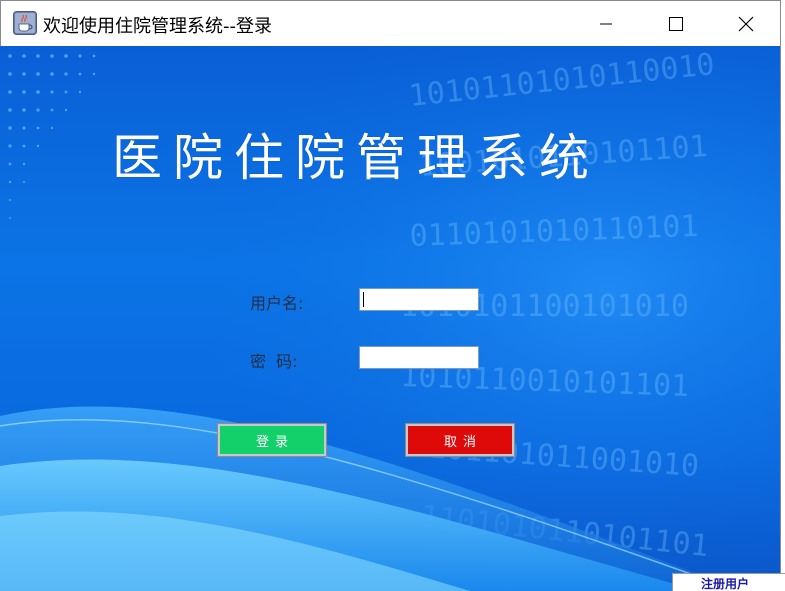  Describe the element at coordinates (419, 357) in the screenshot. I see `password-field` at that location.